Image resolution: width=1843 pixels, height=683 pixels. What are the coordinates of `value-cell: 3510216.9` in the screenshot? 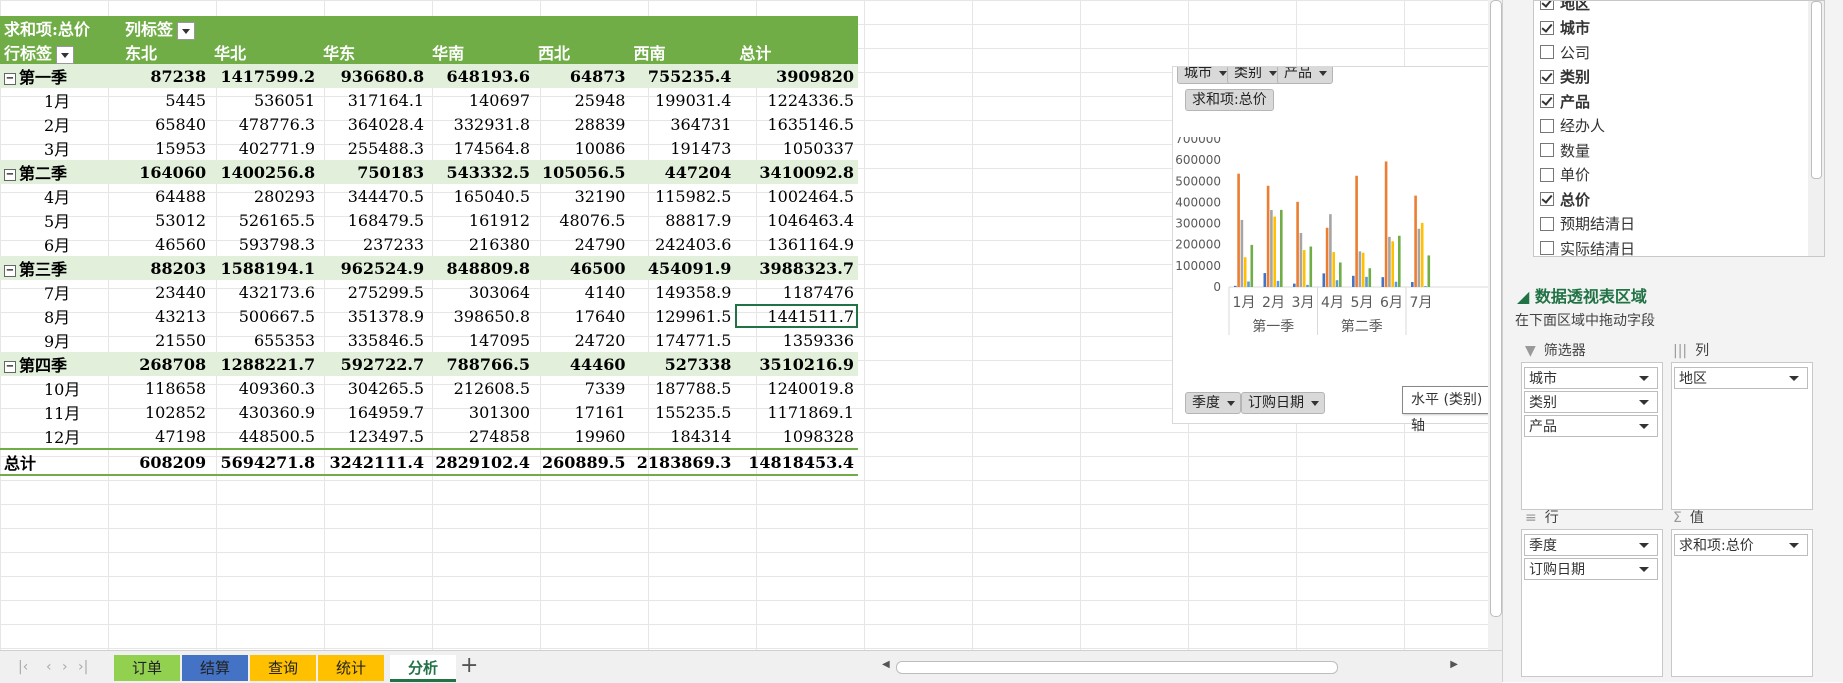 It's located at (796, 364).